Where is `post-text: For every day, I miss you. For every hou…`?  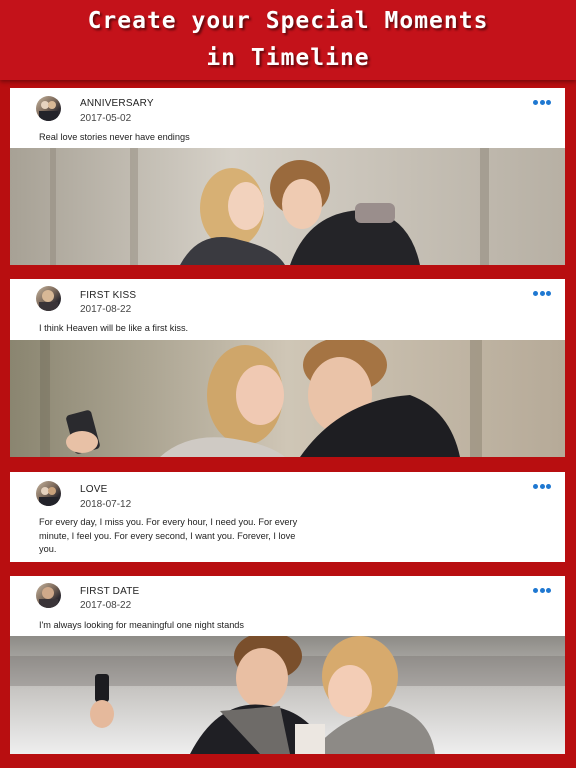
post-text: For every day, I miss you. For every hou… is located at coordinates (168, 535).